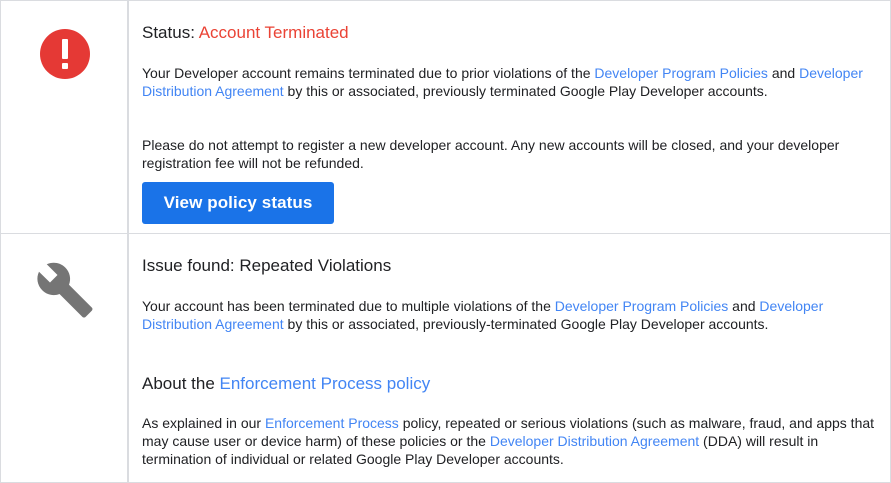 This screenshot has height=483, width=891. Describe the element at coordinates (681, 73) in the screenshot. I see `developer-program-policies-link: Developer Program Policies` at that location.